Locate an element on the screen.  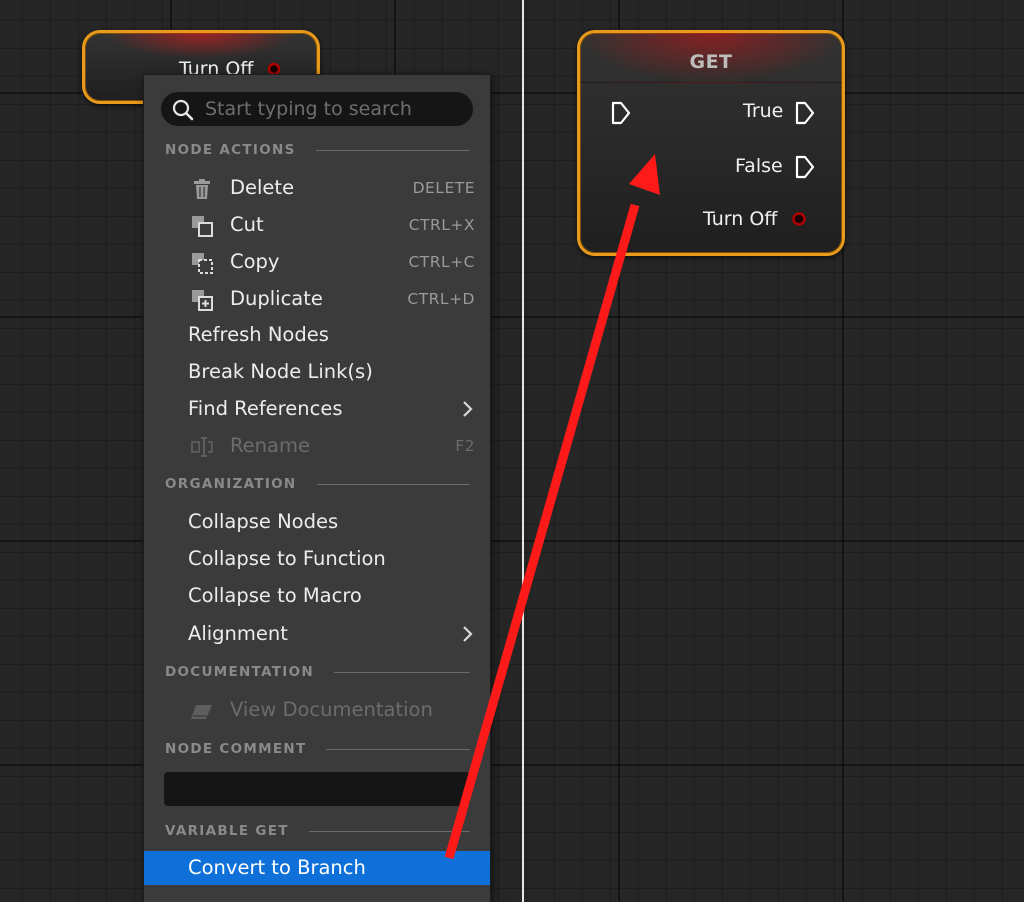
annotation-arrow-head is located at coordinates (644, 174).